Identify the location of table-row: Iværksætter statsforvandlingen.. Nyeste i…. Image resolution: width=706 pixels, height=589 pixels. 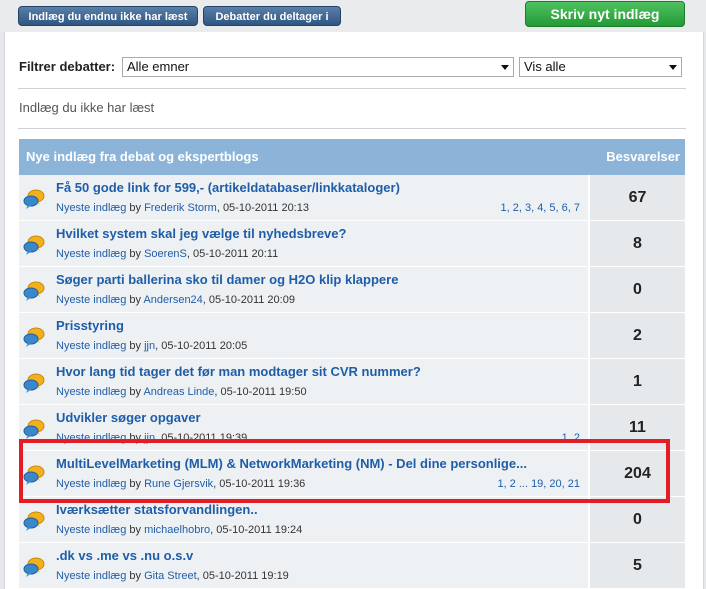
(352, 520).